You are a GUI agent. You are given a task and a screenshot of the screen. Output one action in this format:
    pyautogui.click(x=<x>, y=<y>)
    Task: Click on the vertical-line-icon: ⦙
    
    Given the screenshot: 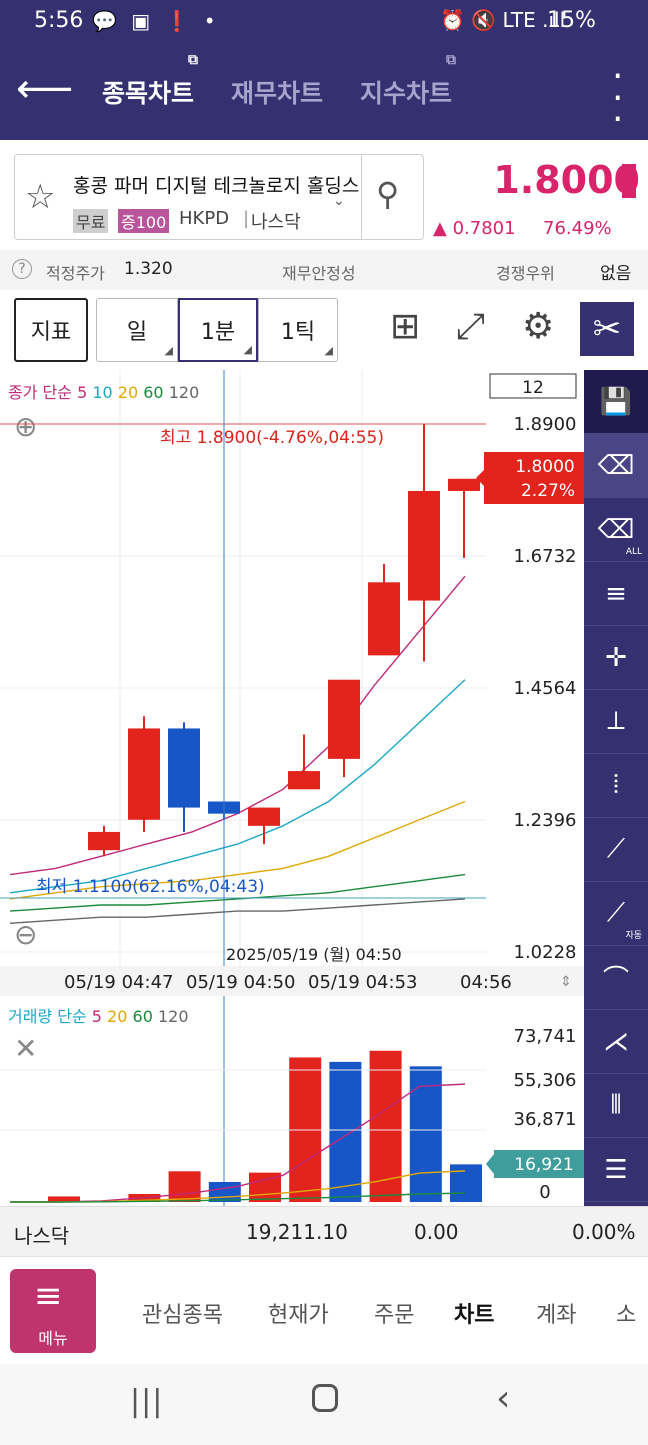 What is the action you would take?
    pyautogui.click(x=616, y=786)
    